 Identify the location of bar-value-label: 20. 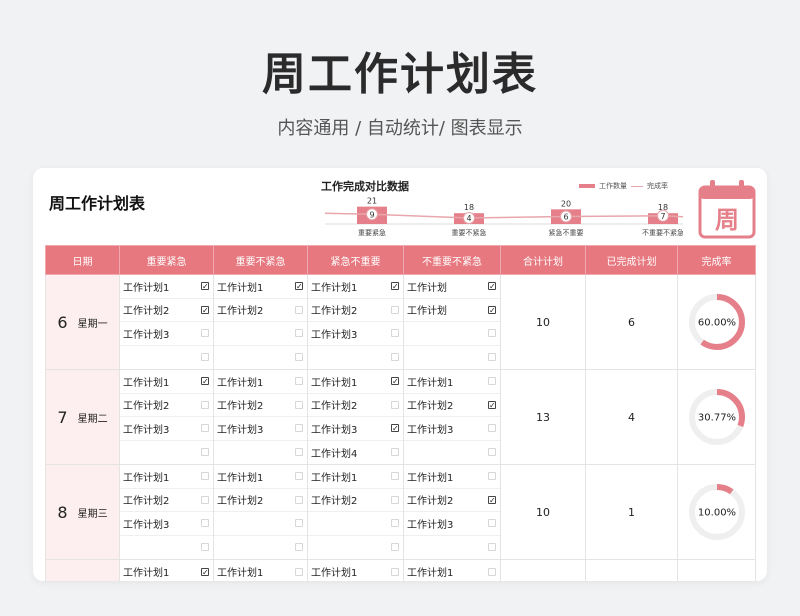
(566, 203).